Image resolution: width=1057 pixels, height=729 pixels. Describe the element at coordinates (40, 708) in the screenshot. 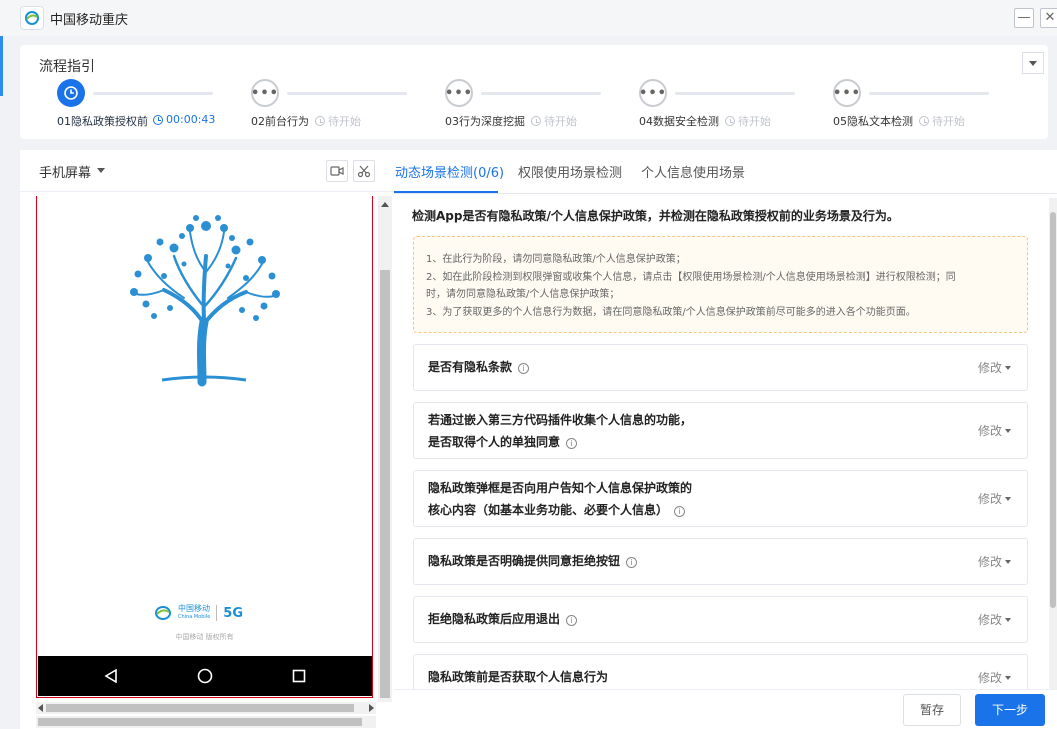

I see `scroll-left-arrow-icon` at that location.